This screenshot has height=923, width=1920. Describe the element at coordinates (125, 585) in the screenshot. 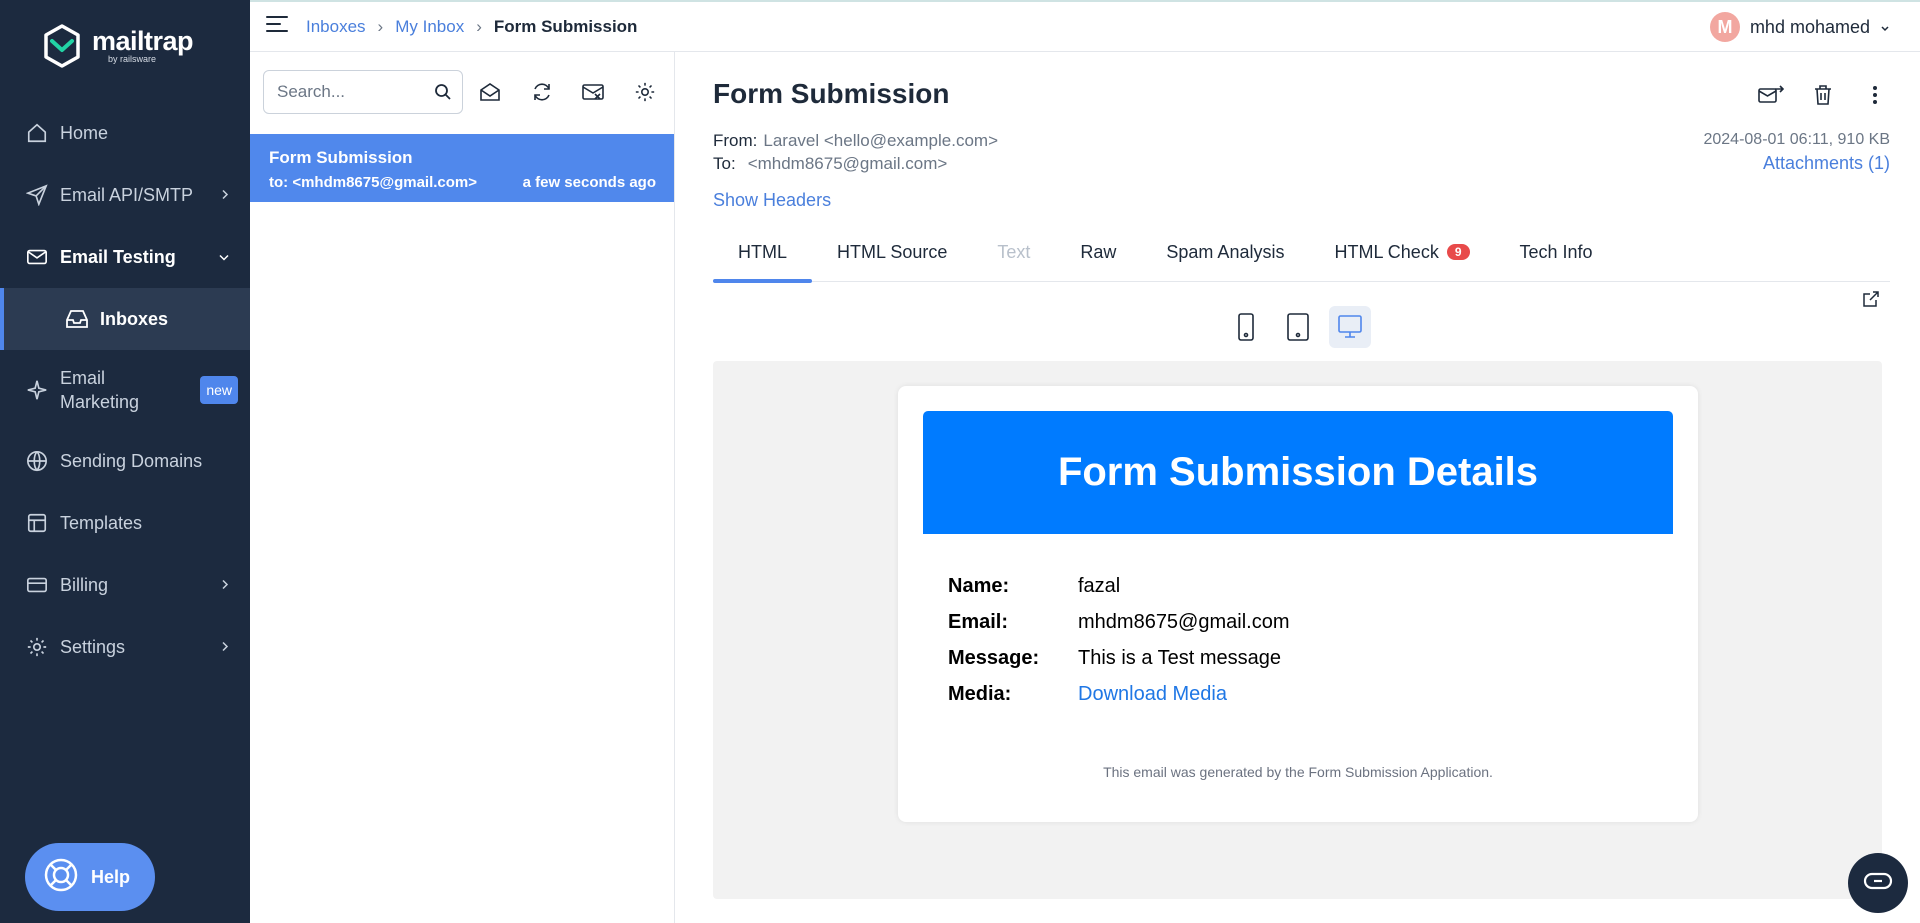

I see `sidebar-item-billing: Billing` at that location.